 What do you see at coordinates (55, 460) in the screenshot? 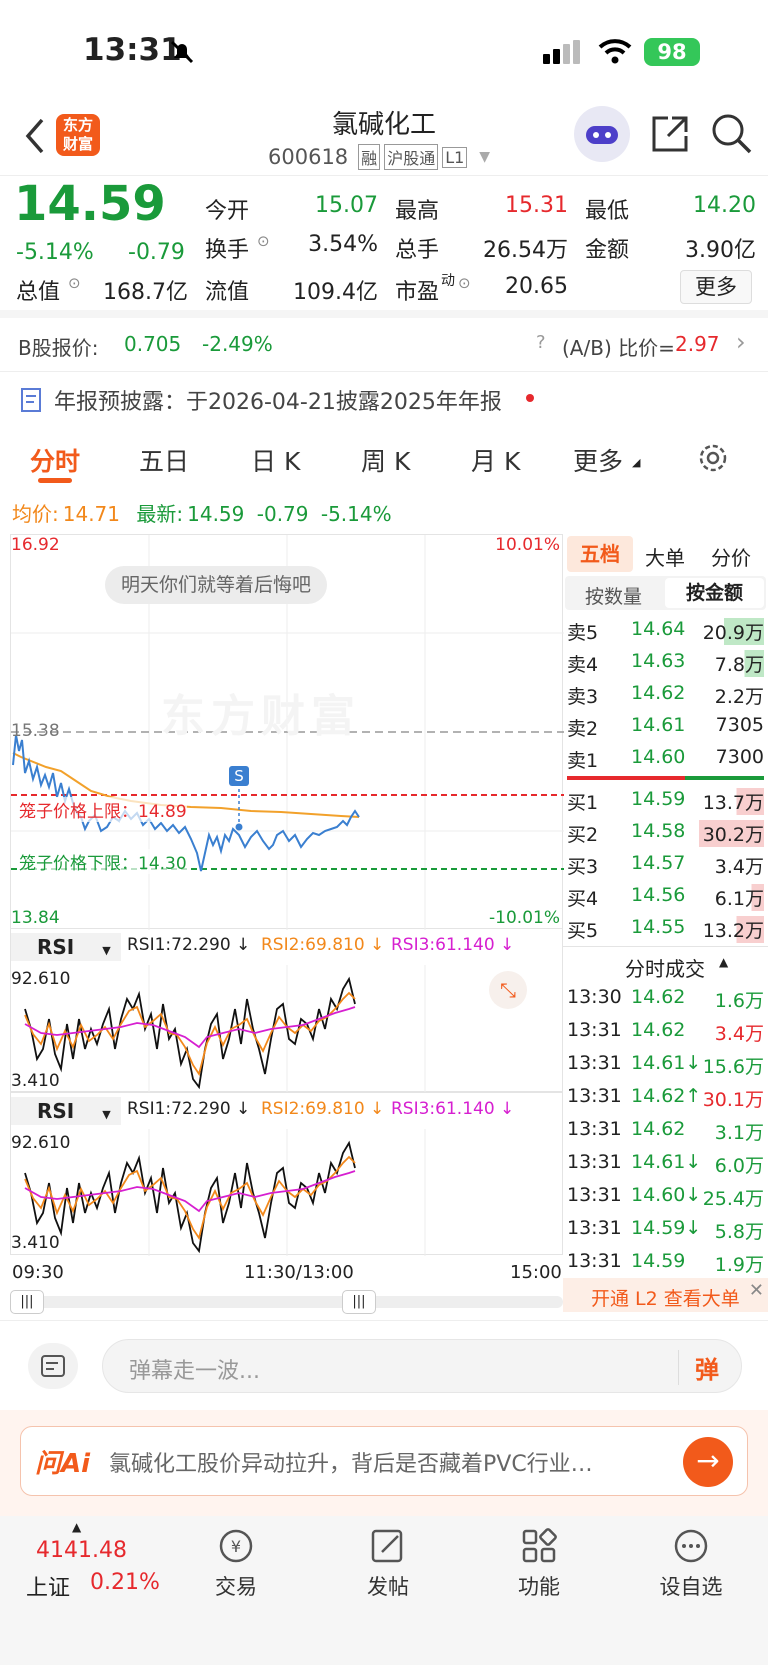
I see `tab-intraday: 分时` at bounding box center [55, 460].